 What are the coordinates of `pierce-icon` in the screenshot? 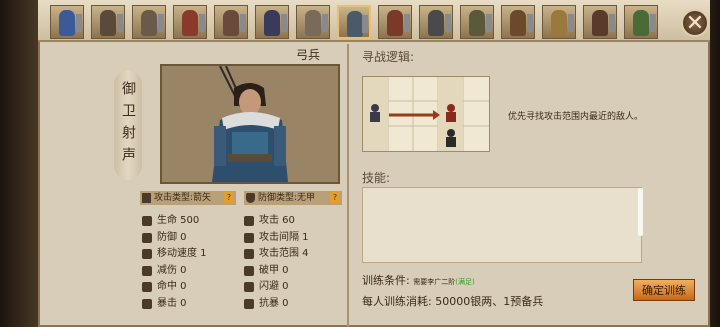 It's located at (249, 270).